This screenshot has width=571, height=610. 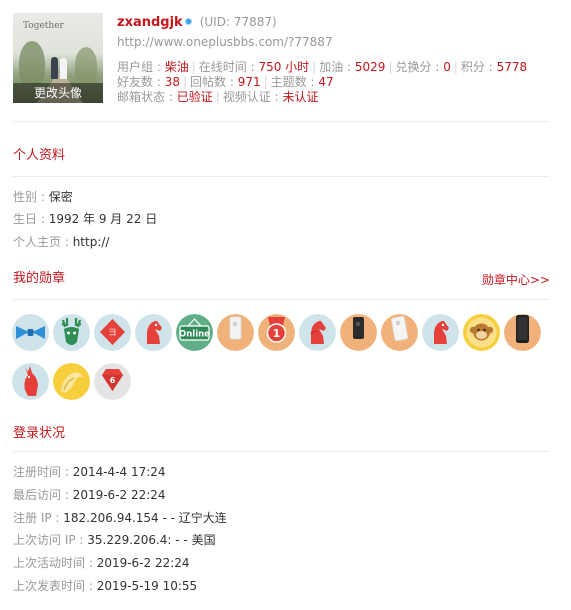 What do you see at coordinates (91, 242) in the screenshot?
I see `homepage-value: http://` at bounding box center [91, 242].